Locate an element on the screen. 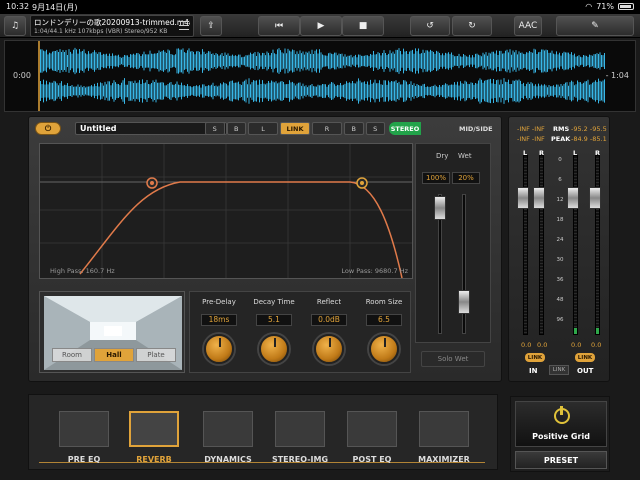 The height and width of the screenshot is (480, 640). share-button: ⇪ is located at coordinates (211, 26).